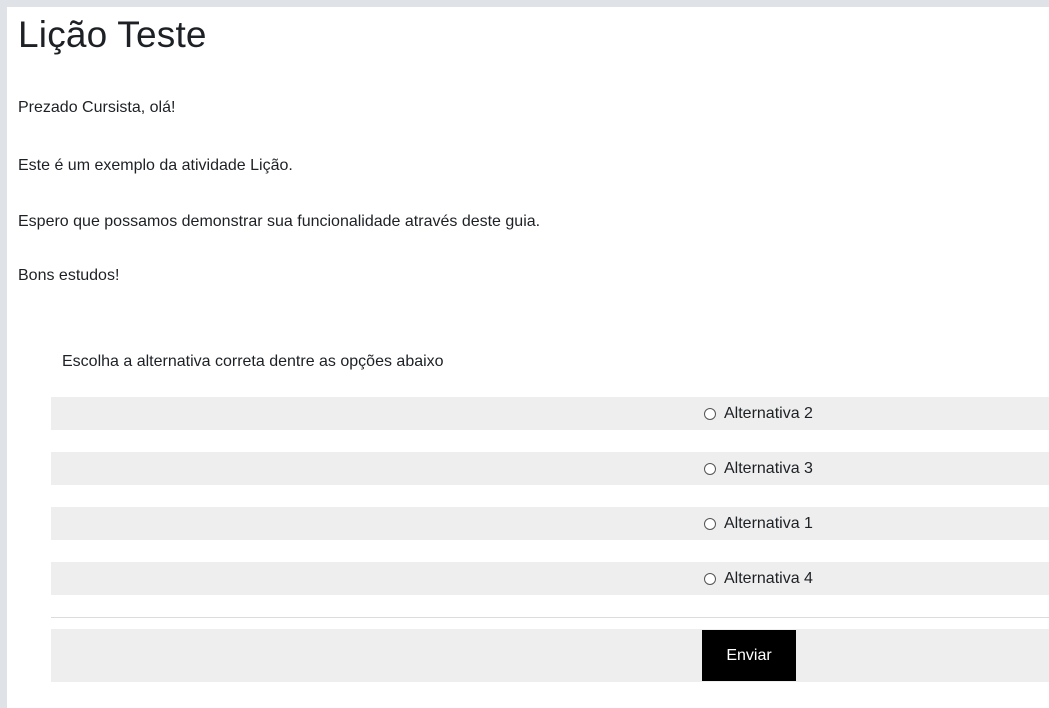 This screenshot has height=708, width=1049. I want to click on answer-option-3: Alternativa 1, so click(758, 523).